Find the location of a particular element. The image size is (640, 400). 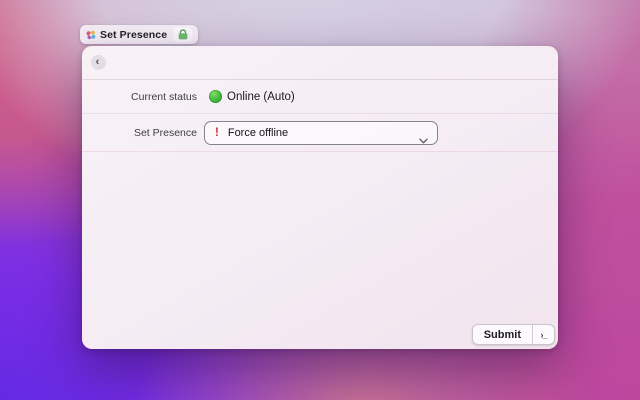

tab-title: Set Presence is located at coordinates (134, 34).